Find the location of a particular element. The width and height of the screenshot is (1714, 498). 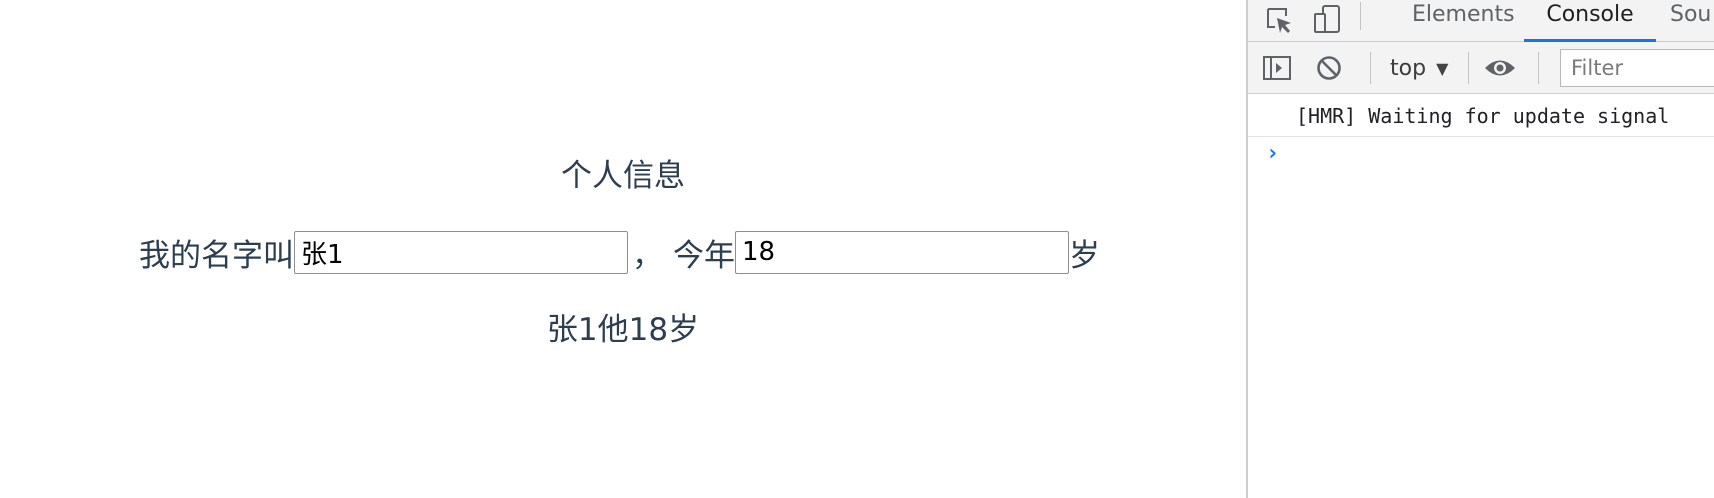

tab-console: Console is located at coordinates (1590, 21).